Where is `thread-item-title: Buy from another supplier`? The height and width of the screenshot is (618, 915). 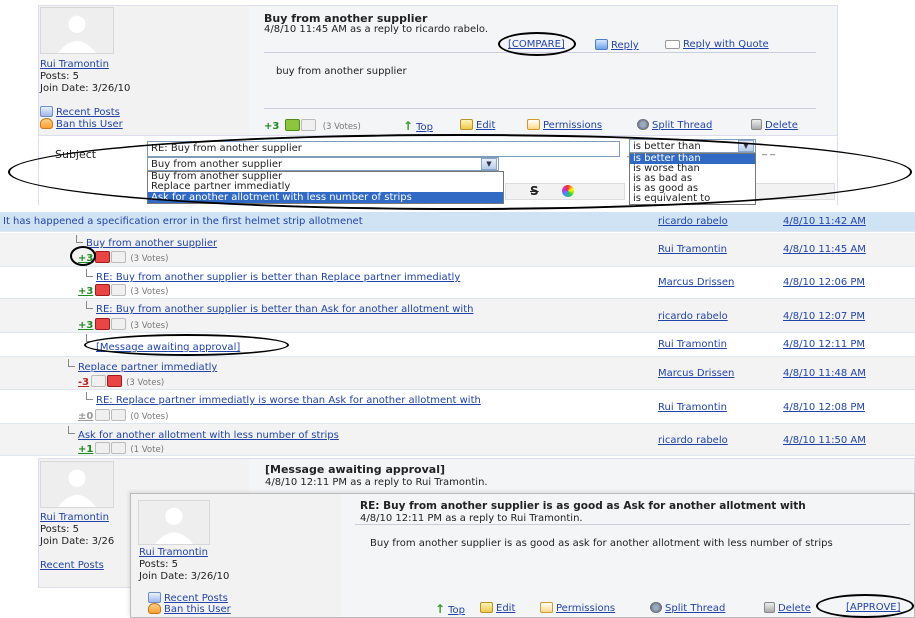
thread-item-title: Buy from another supplier is located at coordinates (151, 243).